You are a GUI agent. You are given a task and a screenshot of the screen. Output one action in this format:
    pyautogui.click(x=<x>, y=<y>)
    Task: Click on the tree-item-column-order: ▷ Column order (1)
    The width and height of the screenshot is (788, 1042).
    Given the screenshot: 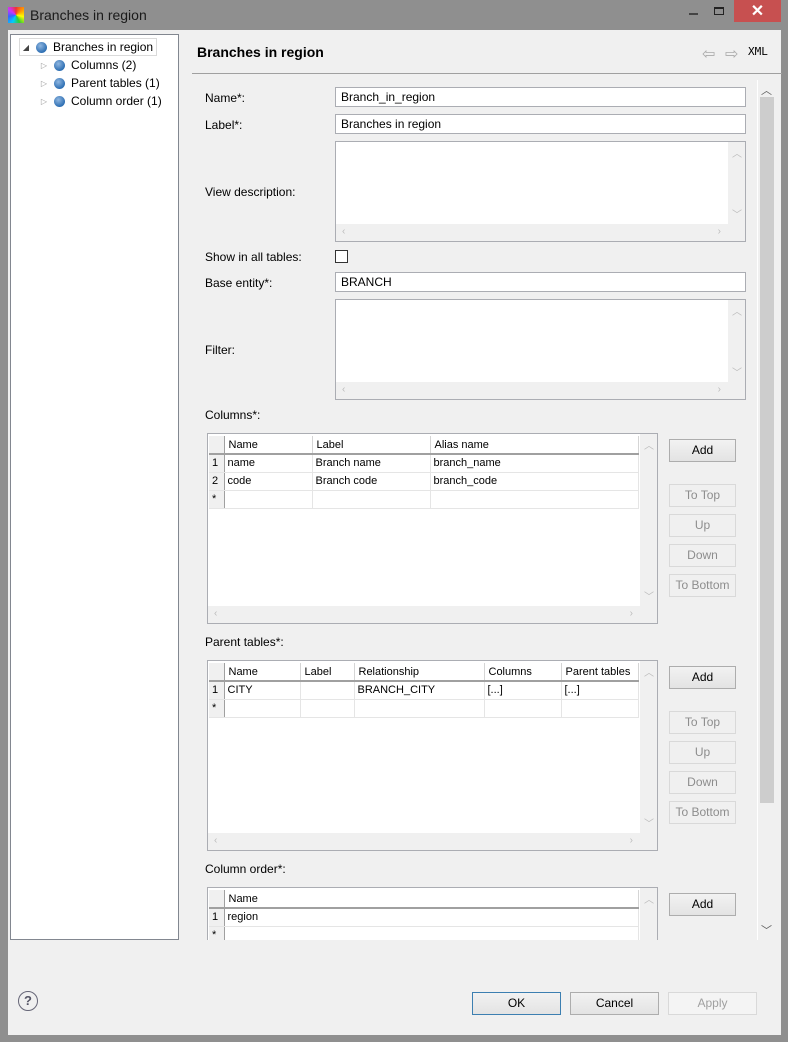 What is the action you would take?
    pyautogui.click(x=100, y=101)
    